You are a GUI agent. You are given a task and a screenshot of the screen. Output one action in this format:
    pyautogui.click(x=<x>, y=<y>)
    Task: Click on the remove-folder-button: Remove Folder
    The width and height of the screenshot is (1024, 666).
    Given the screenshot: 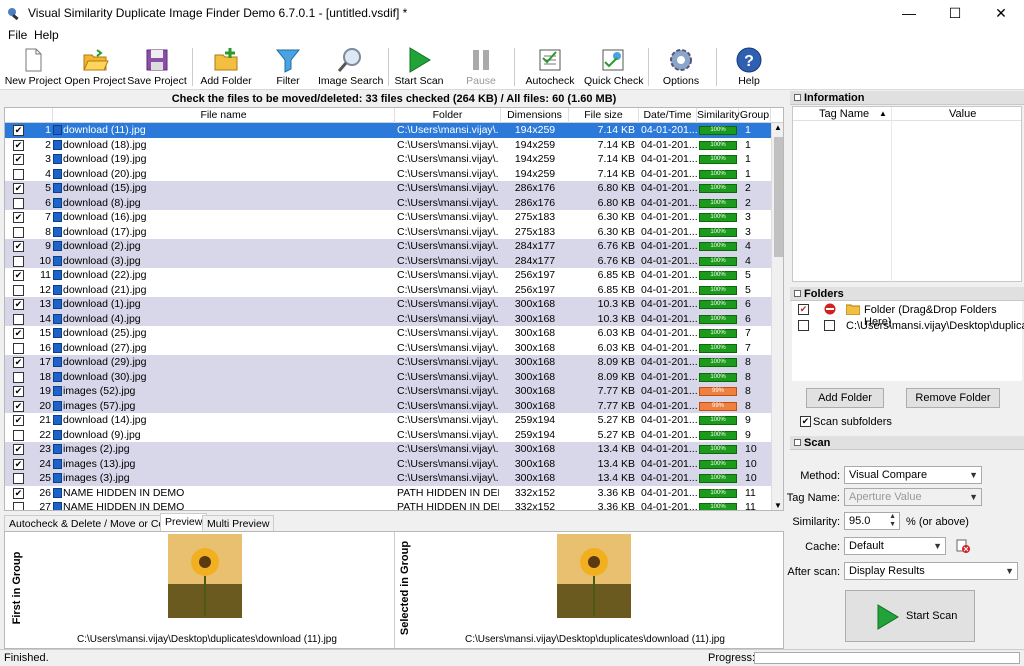 What is the action you would take?
    pyautogui.click(x=953, y=398)
    